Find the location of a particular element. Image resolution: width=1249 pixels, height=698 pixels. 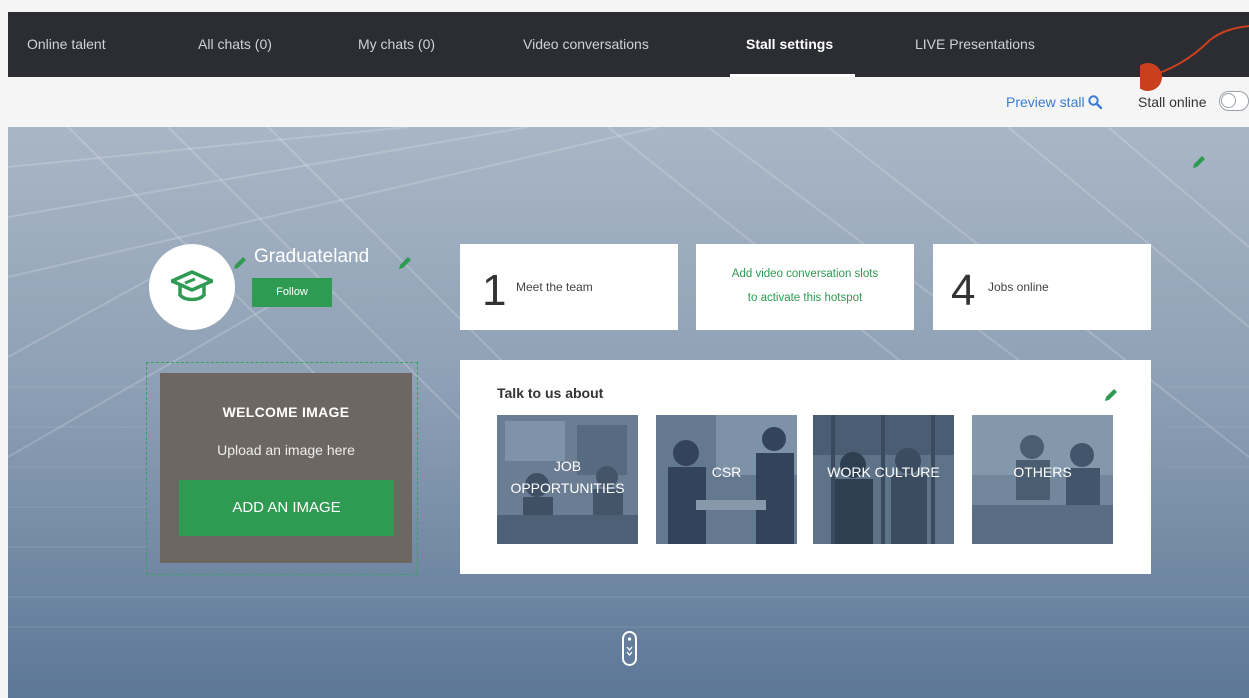

edit-background-pencil-icon is located at coordinates (1199, 162).